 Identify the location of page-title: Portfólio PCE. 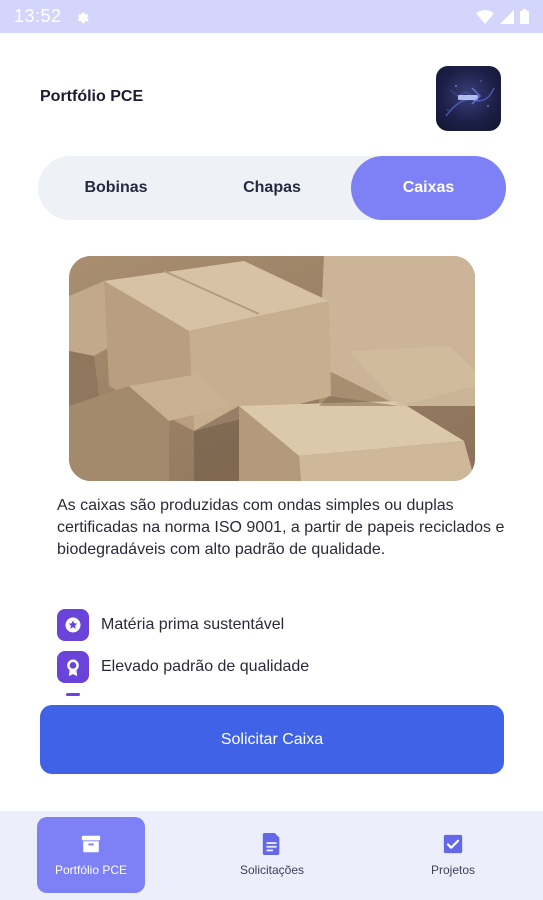
(92, 96).